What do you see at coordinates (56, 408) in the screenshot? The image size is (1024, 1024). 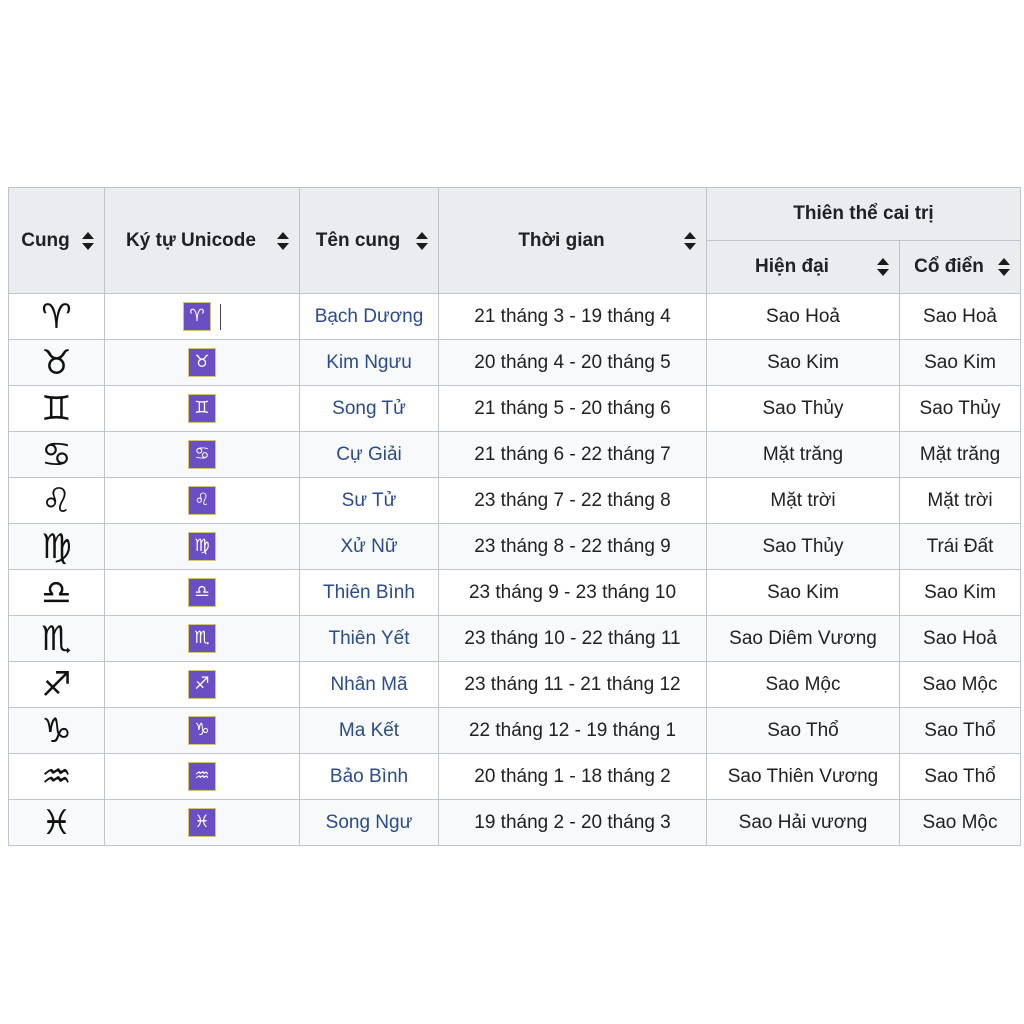 I see `zodiac-symbol-icon: ♊` at bounding box center [56, 408].